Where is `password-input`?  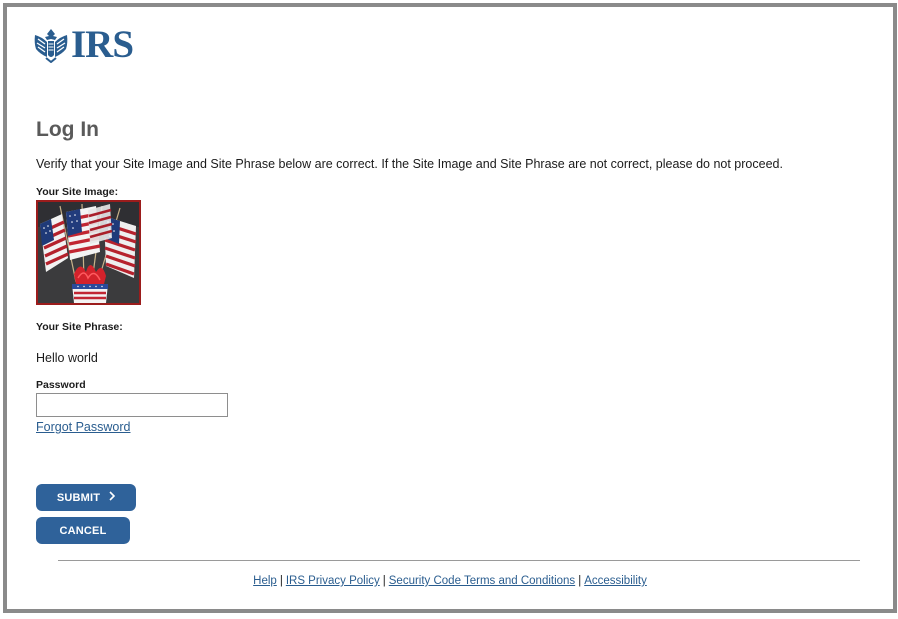 password-input is located at coordinates (132, 405).